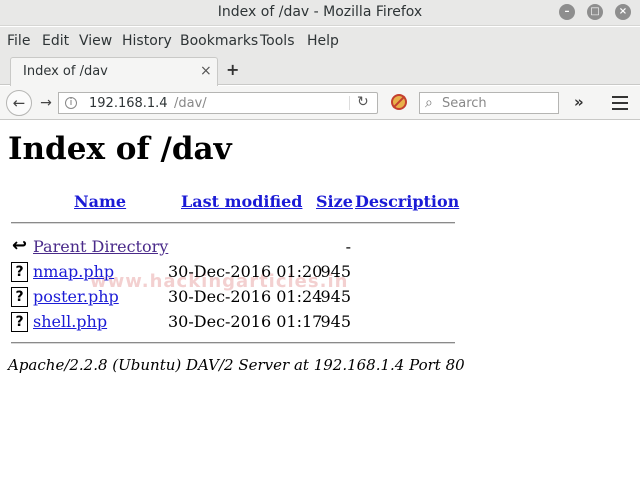  I want to click on address-bar: i 192.168.1.4 /dav/ ↻, so click(218, 103).